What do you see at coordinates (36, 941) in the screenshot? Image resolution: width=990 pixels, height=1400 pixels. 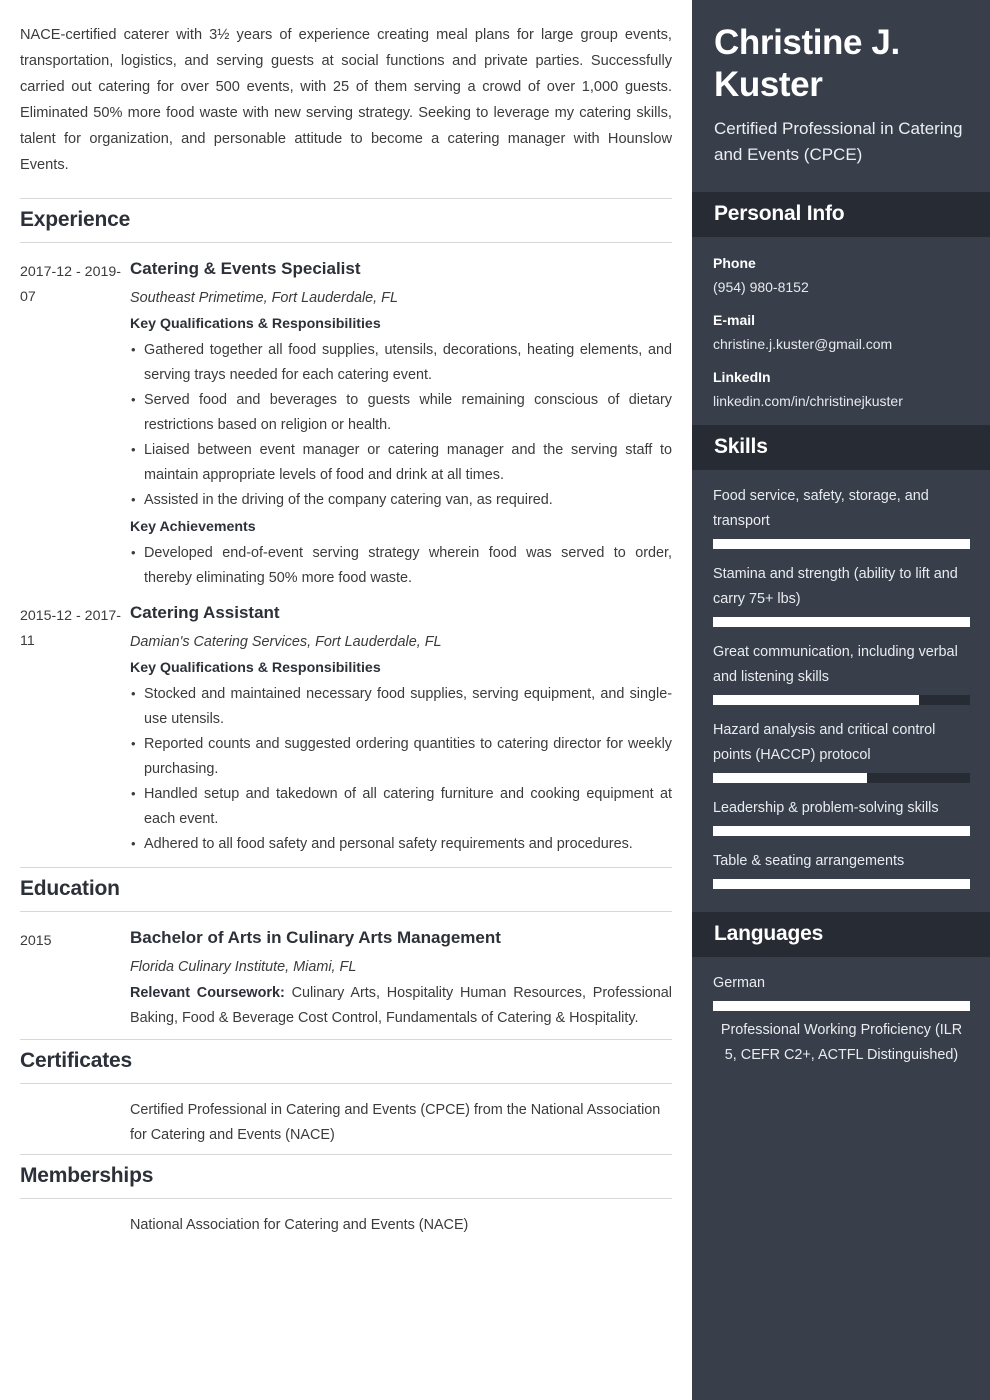 I see `entry-date: 2015` at bounding box center [36, 941].